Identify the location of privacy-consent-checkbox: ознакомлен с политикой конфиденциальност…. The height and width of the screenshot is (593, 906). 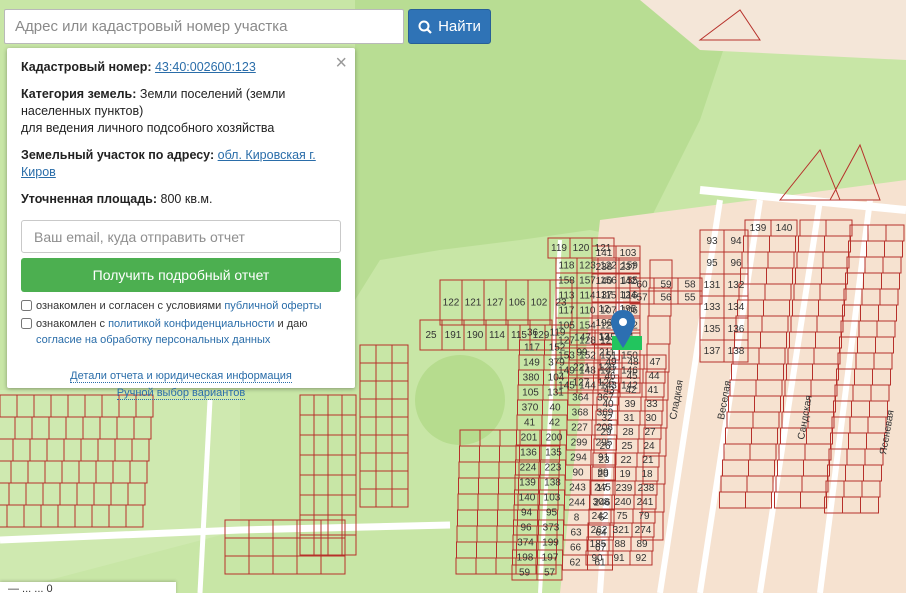
(181, 332).